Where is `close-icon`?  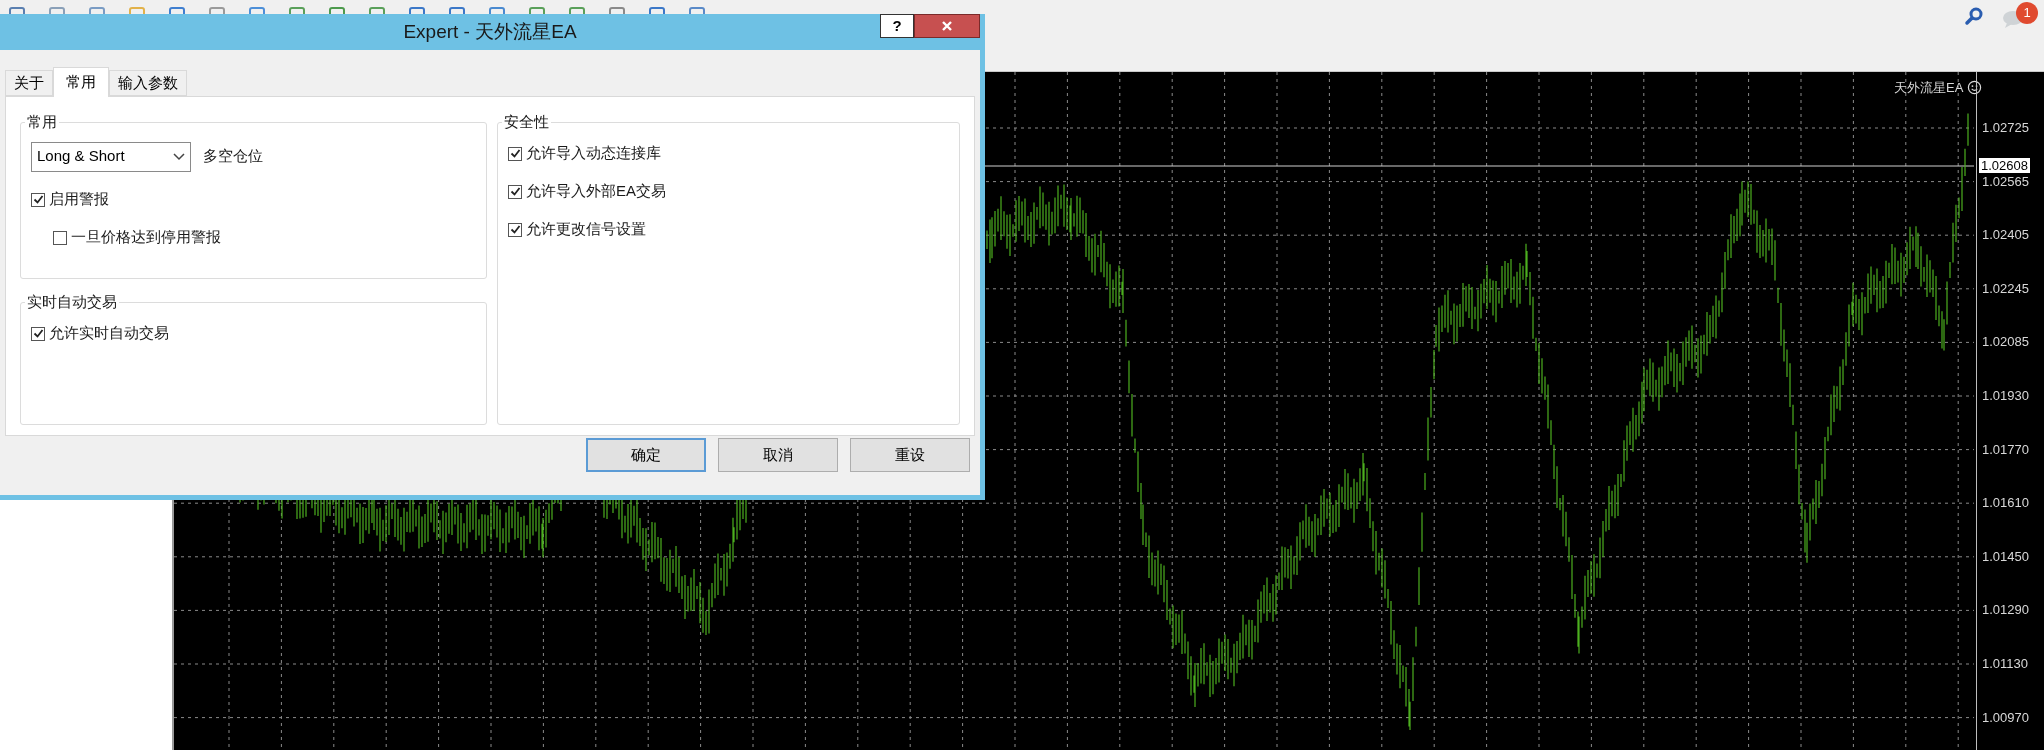 close-icon is located at coordinates (947, 26).